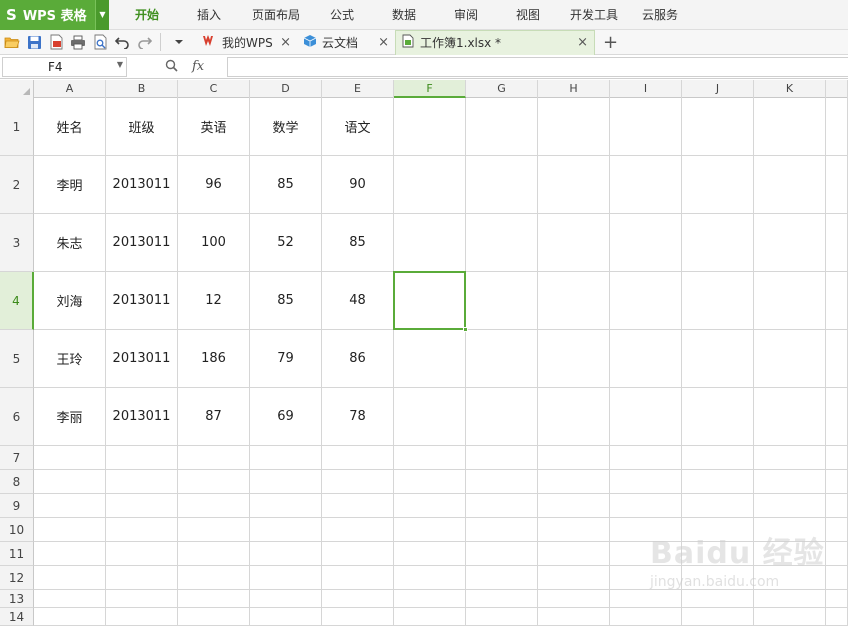 This screenshot has height=626, width=848. What do you see at coordinates (286, 617) in the screenshot?
I see `cell-d14` at bounding box center [286, 617].